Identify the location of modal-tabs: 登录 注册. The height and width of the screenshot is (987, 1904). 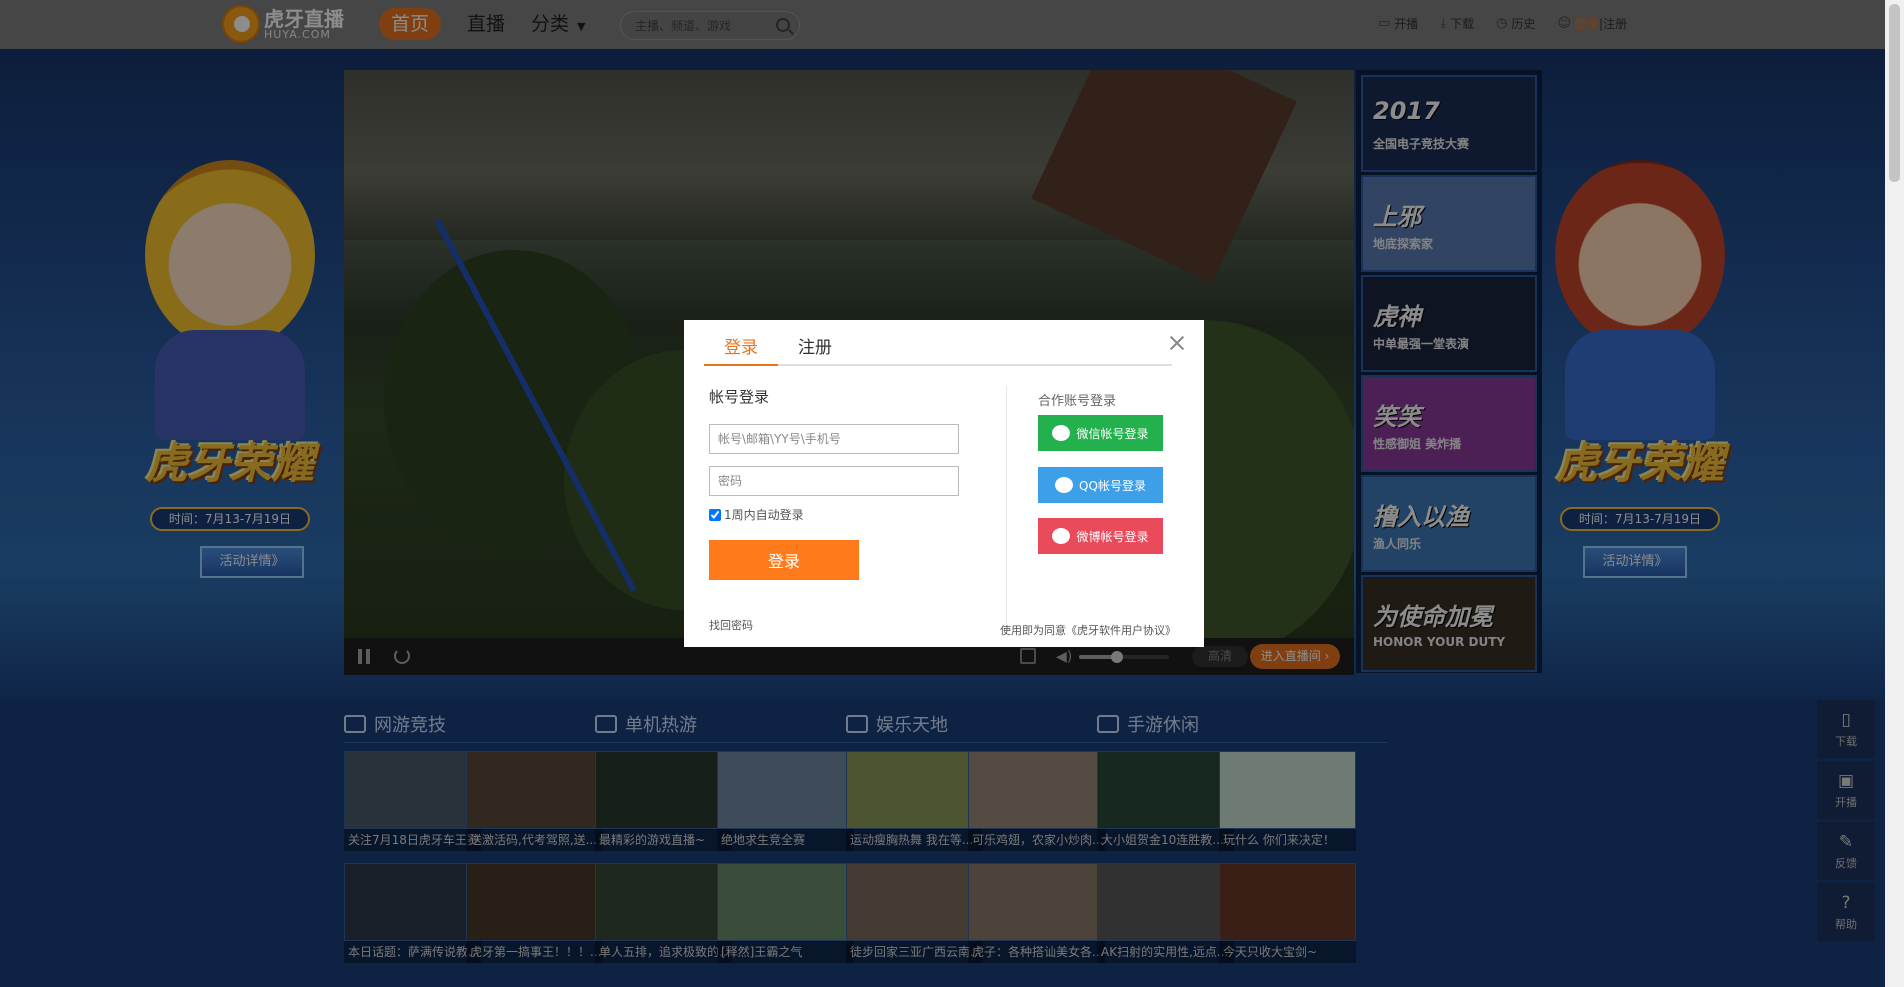
(938, 348).